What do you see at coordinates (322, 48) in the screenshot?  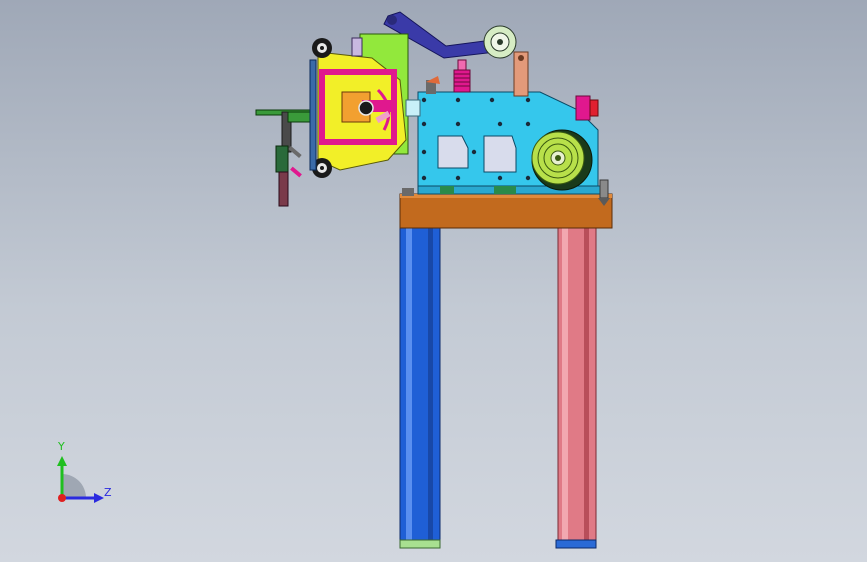 I see `upper-roller` at bounding box center [322, 48].